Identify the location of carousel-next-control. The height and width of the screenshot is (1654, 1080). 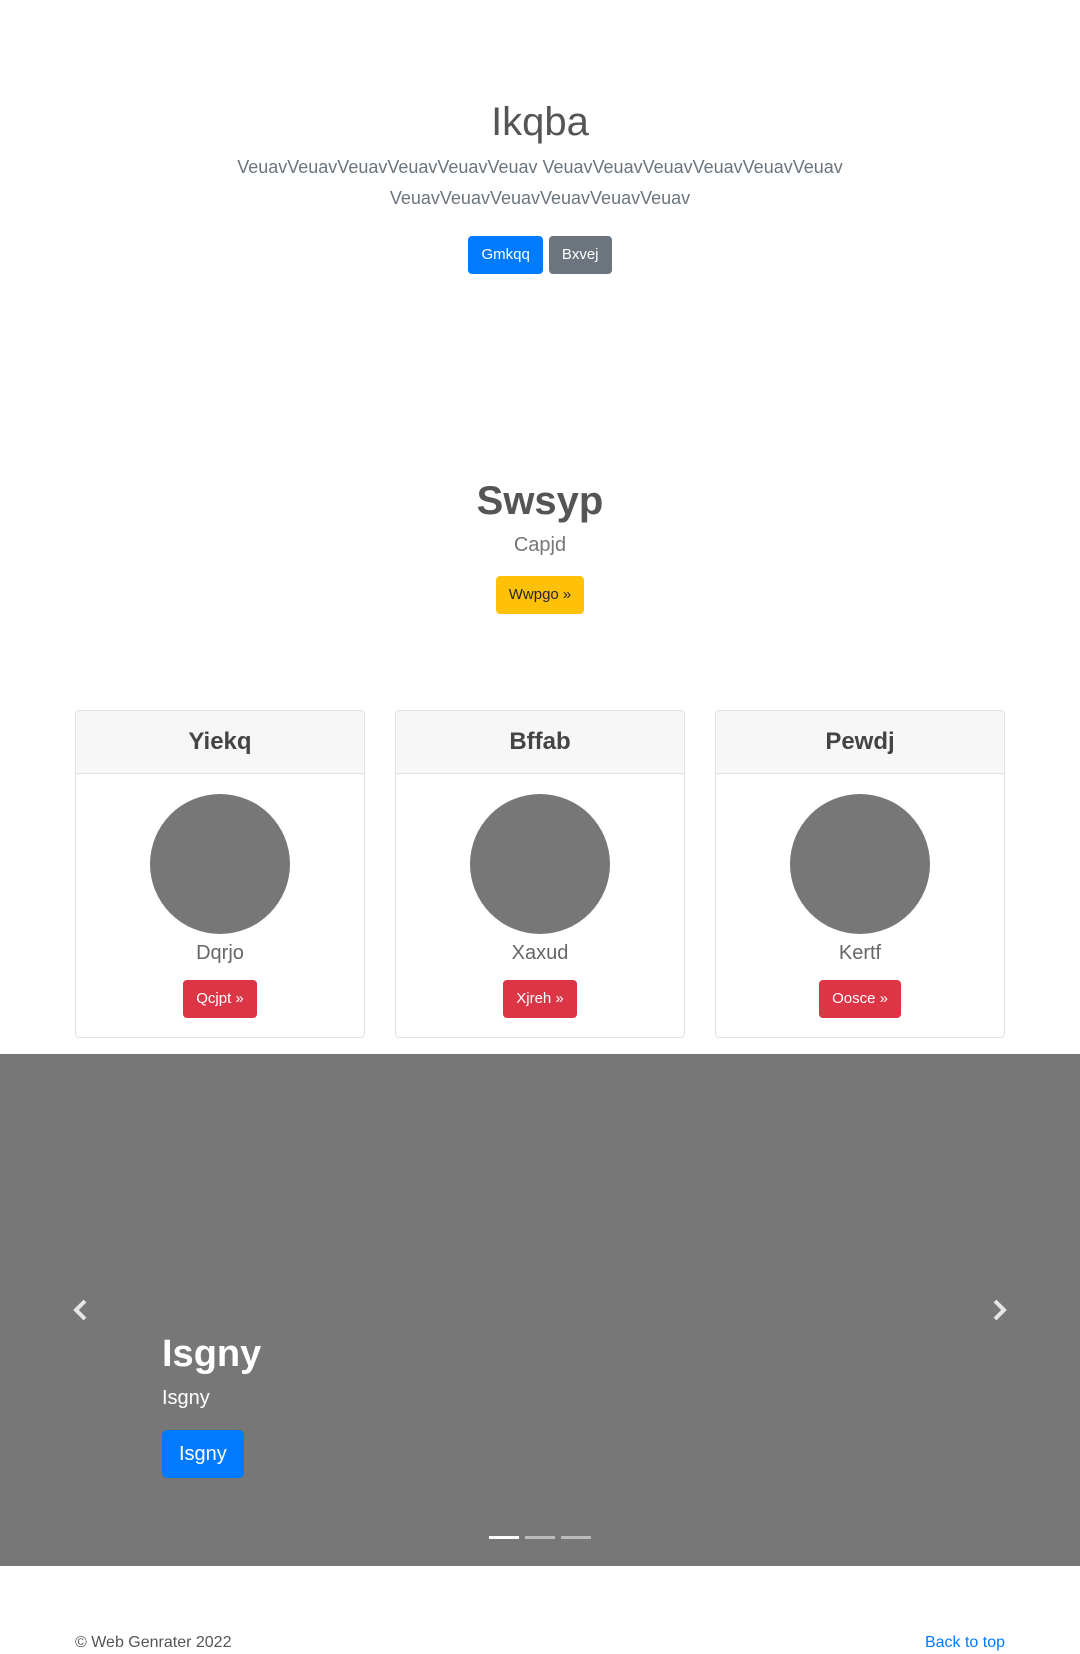
(999, 1310).